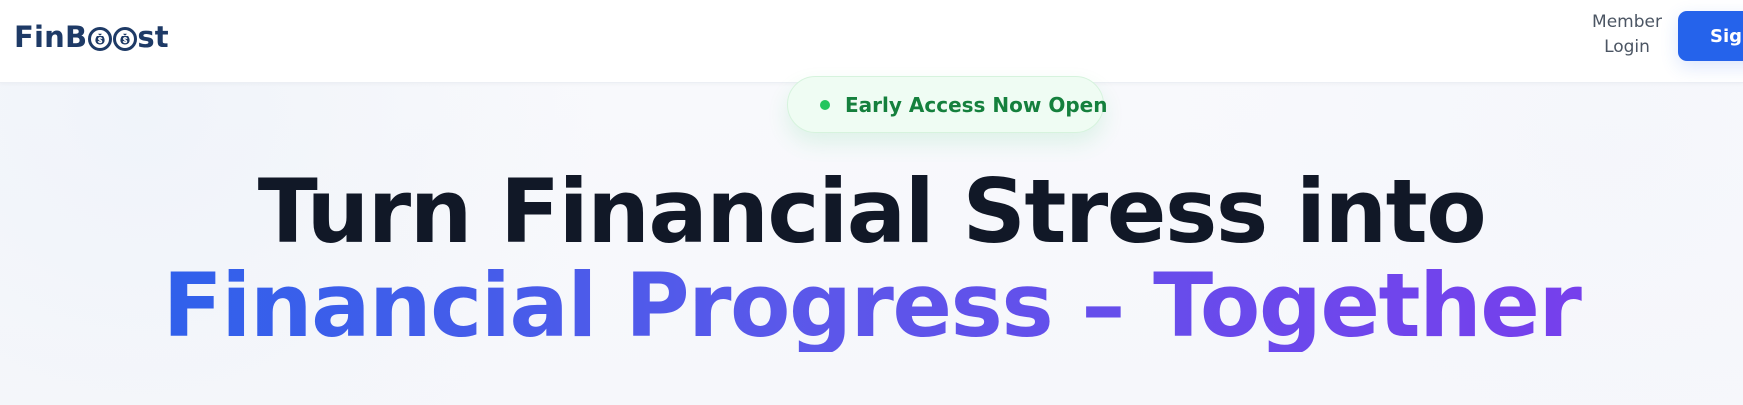 This screenshot has width=1743, height=405. What do you see at coordinates (825, 104) in the screenshot?
I see `status-dot-icon` at bounding box center [825, 104].